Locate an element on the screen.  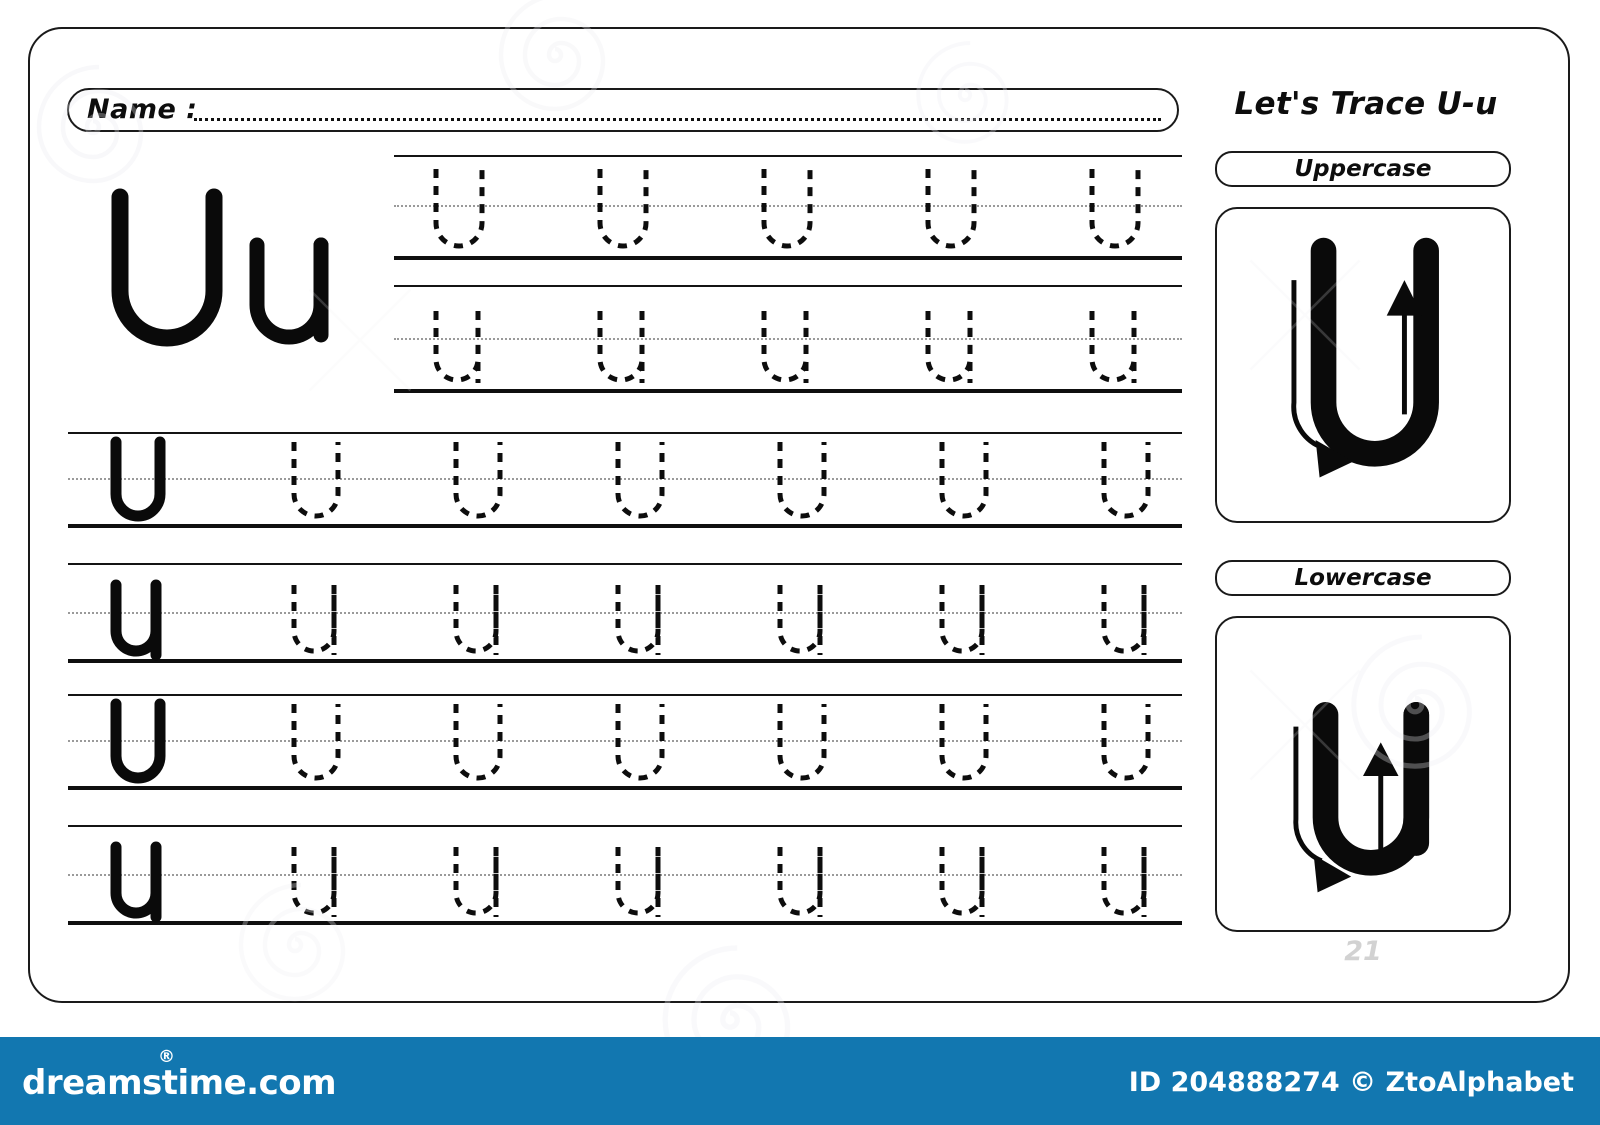
image-credit: ID 204888274 © ZtoAlphabet is located at coordinates (1351, 1082).